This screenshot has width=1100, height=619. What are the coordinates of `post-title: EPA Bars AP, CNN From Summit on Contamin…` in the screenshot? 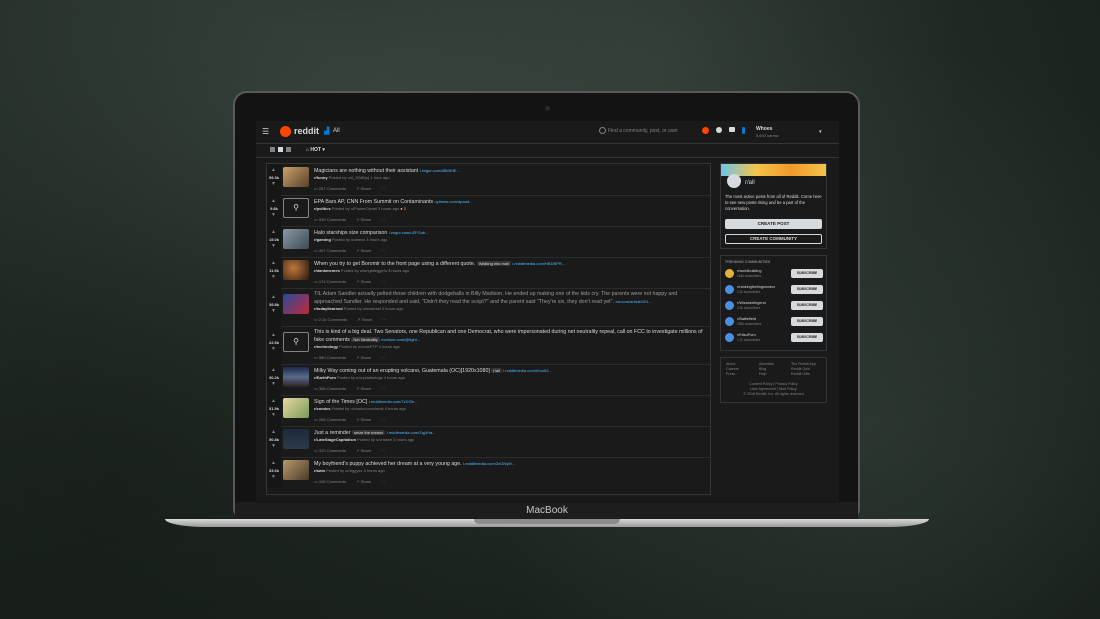 It's located at (509, 202).